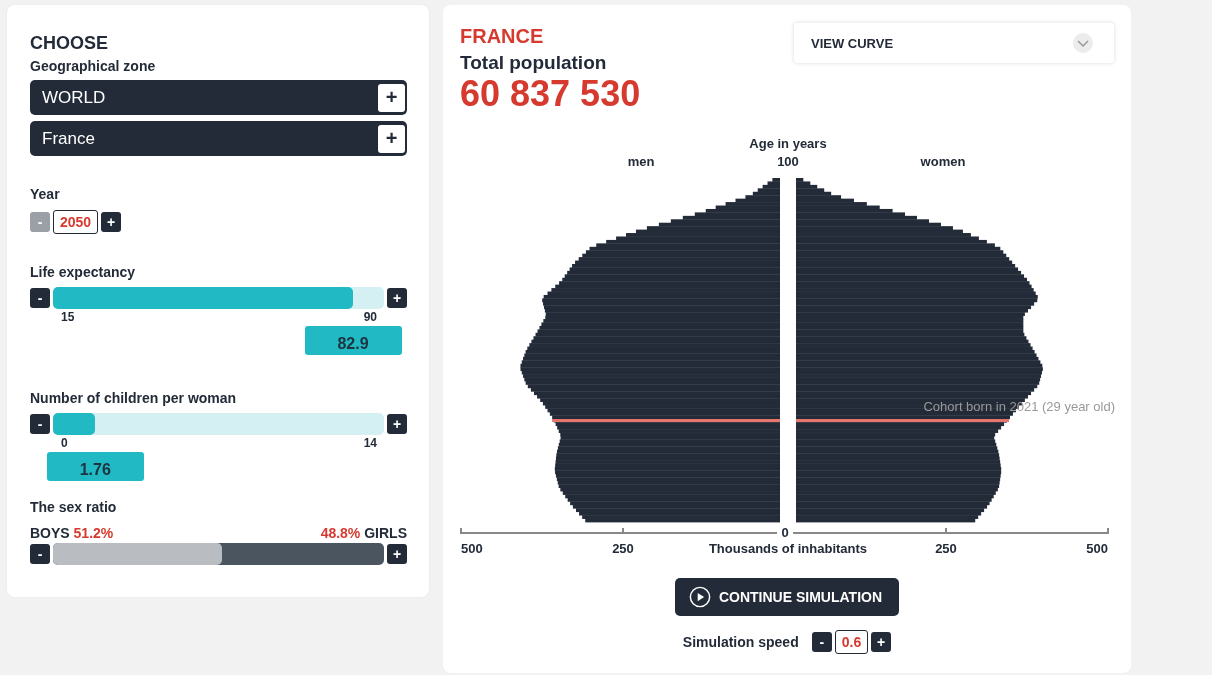 This screenshot has width=1212, height=675. Describe the element at coordinates (954, 43) in the screenshot. I see `view-dropdown: VIEW CURVE` at that location.